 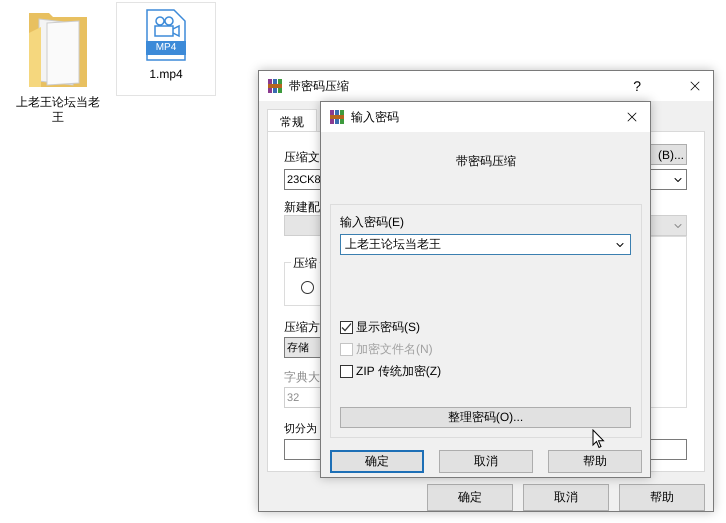 What do you see at coordinates (292, 120) in the screenshot?
I see `tab: 常规` at bounding box center [292, 120].